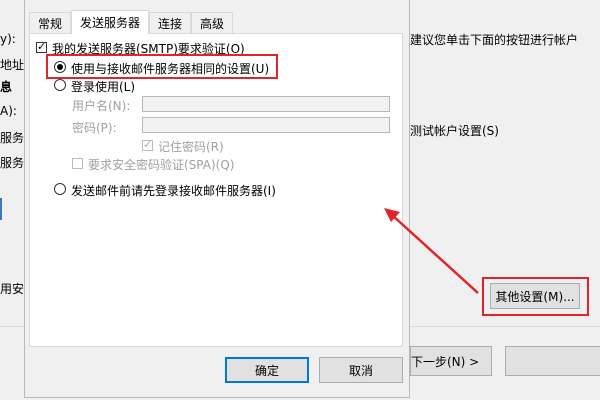  I want to click on remember-password-label: 记住密码(R), so click(191, 147).